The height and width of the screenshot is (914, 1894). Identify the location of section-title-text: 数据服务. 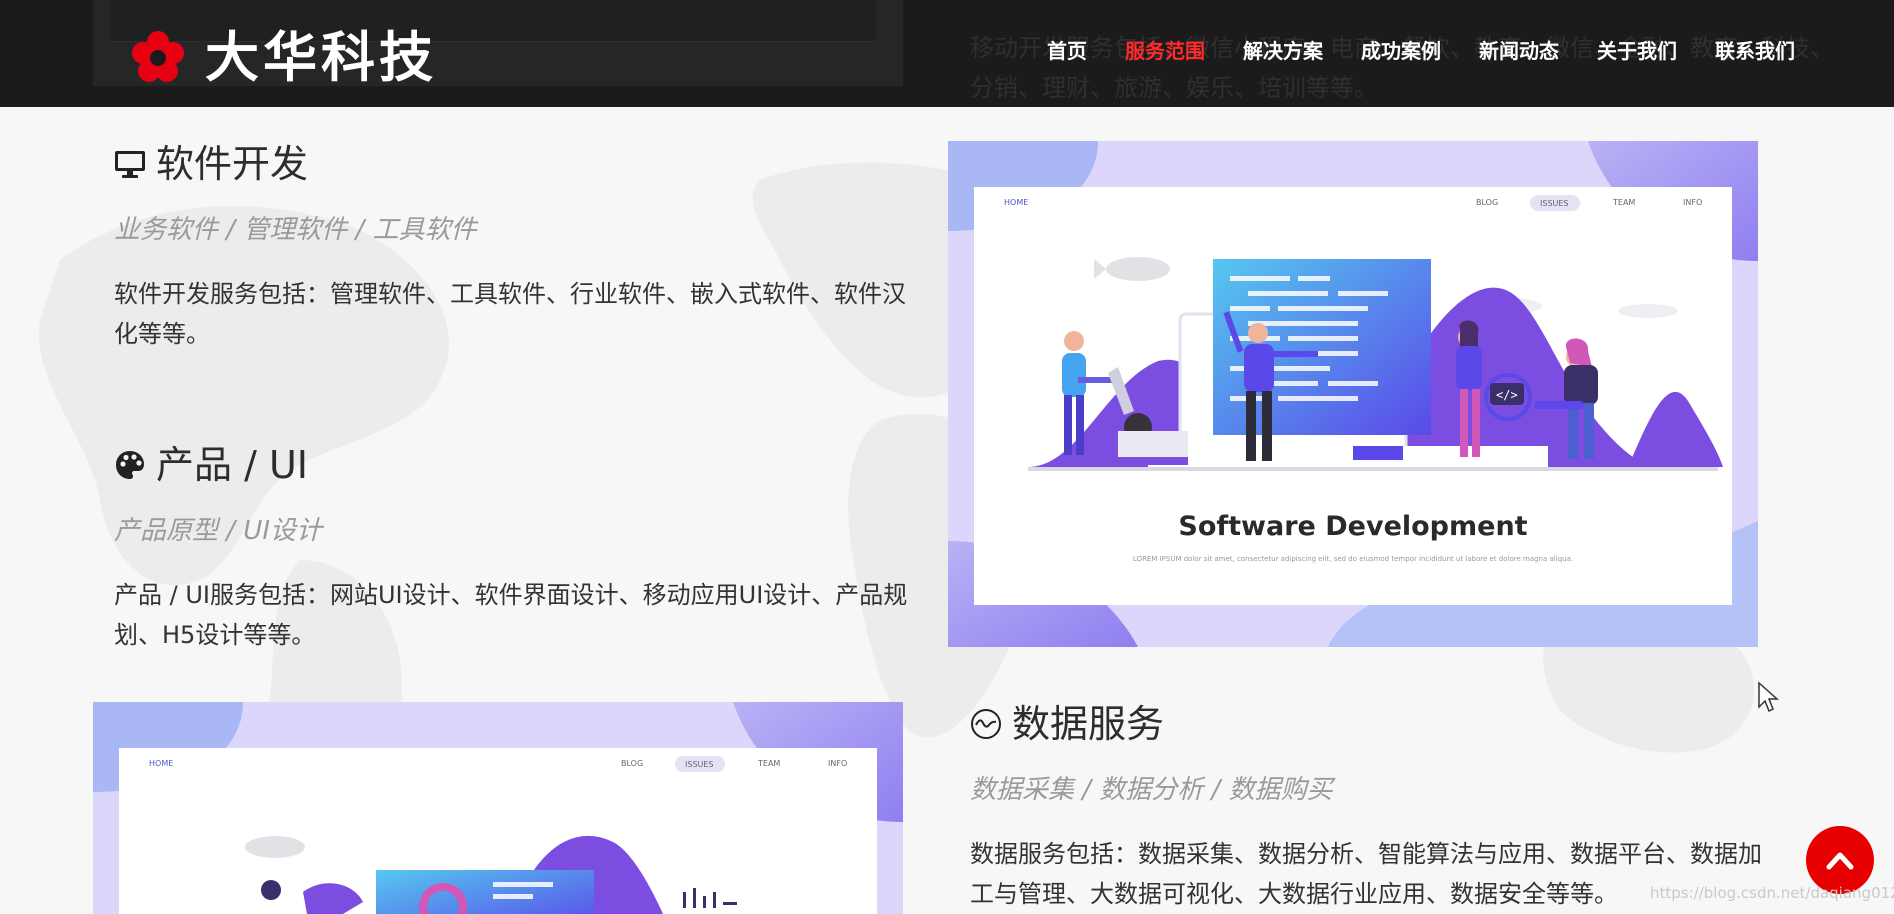
(1088, 724).